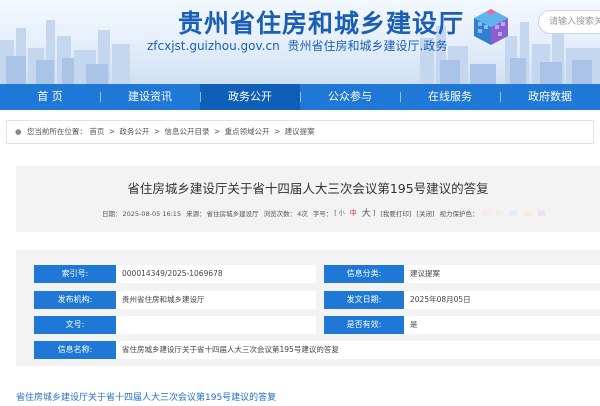 The image size is (600, 406). Describe the element at coordinates (150, 97) in the screenshot. I see `nav-item-news: 建设资讯` at that location.